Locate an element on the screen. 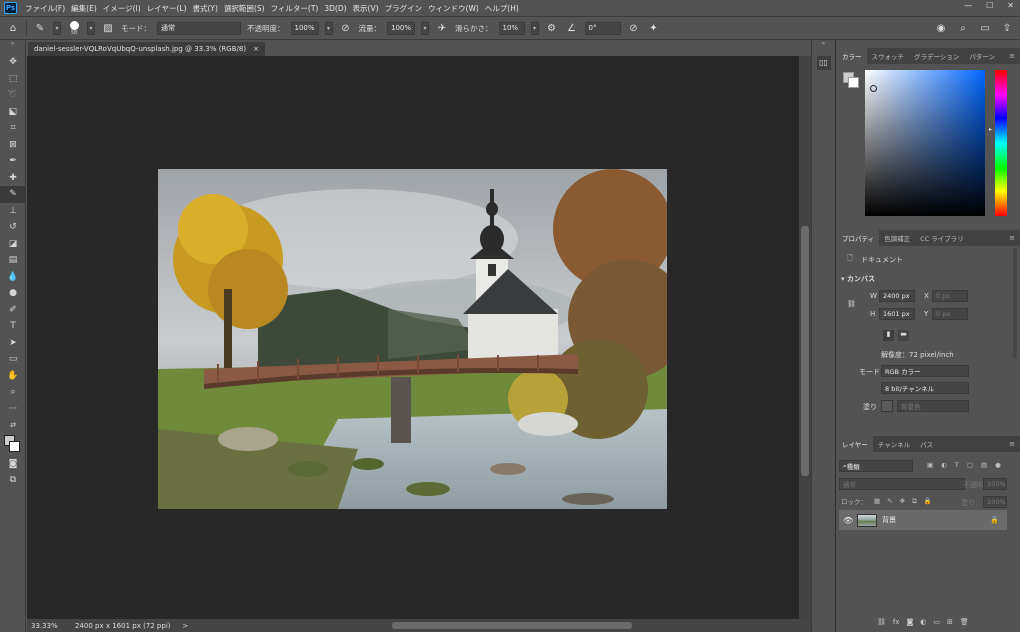  lock-image-icon: ✎ is located at coordinates (889, 501).